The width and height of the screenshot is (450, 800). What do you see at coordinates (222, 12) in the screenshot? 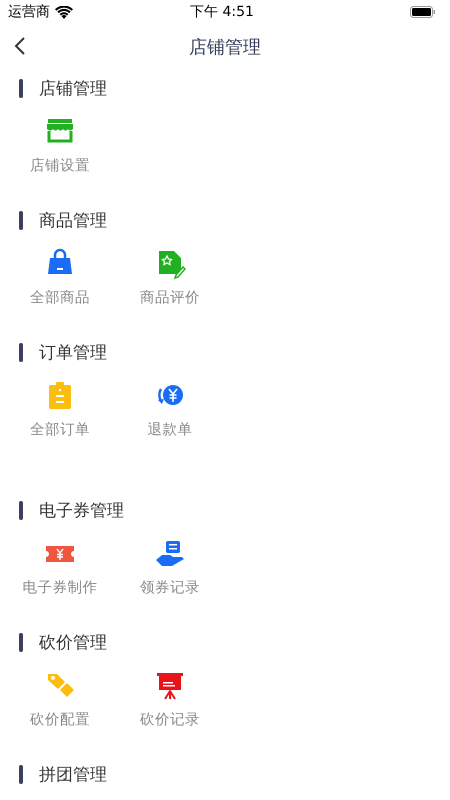
I see `status-time: 下午 4:51` at bounding box center [222, 12].